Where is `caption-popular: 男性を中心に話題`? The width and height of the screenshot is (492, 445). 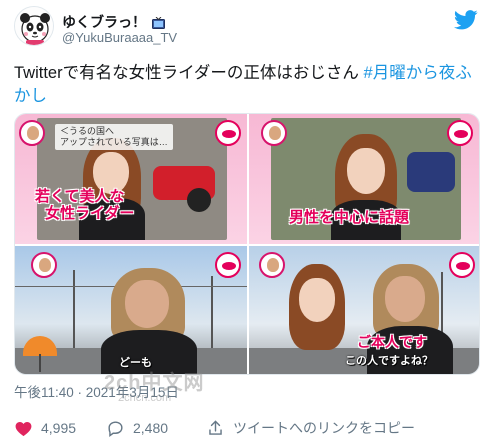
caption-popular: 男性を中心に話題 is located at coordinates (349, 217).